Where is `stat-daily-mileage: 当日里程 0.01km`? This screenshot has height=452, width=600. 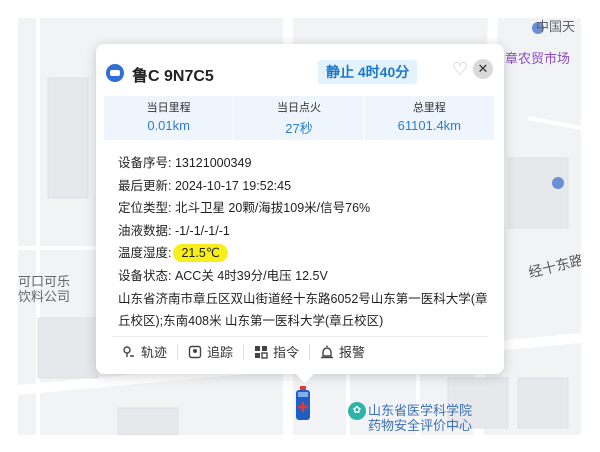
stat-daily-mileage: 当日里程 0.01km is located at coordinates (169, 118).